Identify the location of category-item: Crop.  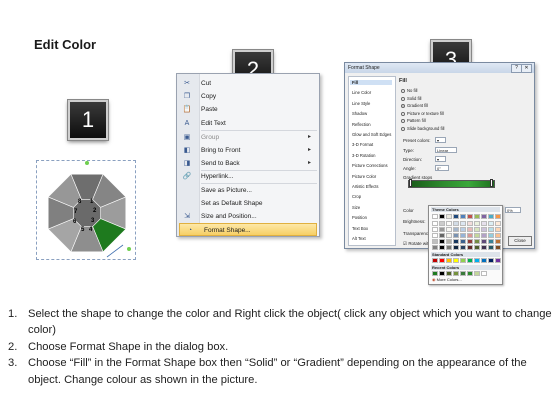
(356, 196).